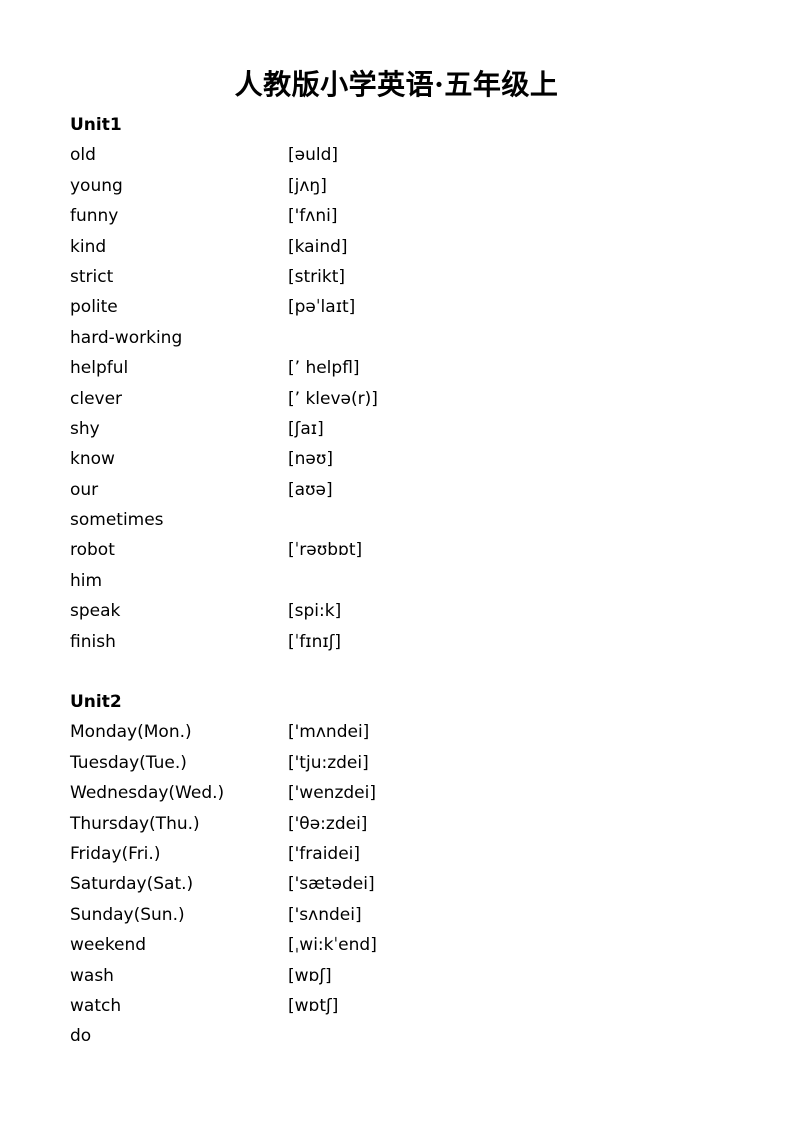 The height and width of the screenshot is (1122, 793). I want to click on word-phonetic: ['θə:zdei], so click(328, 823).